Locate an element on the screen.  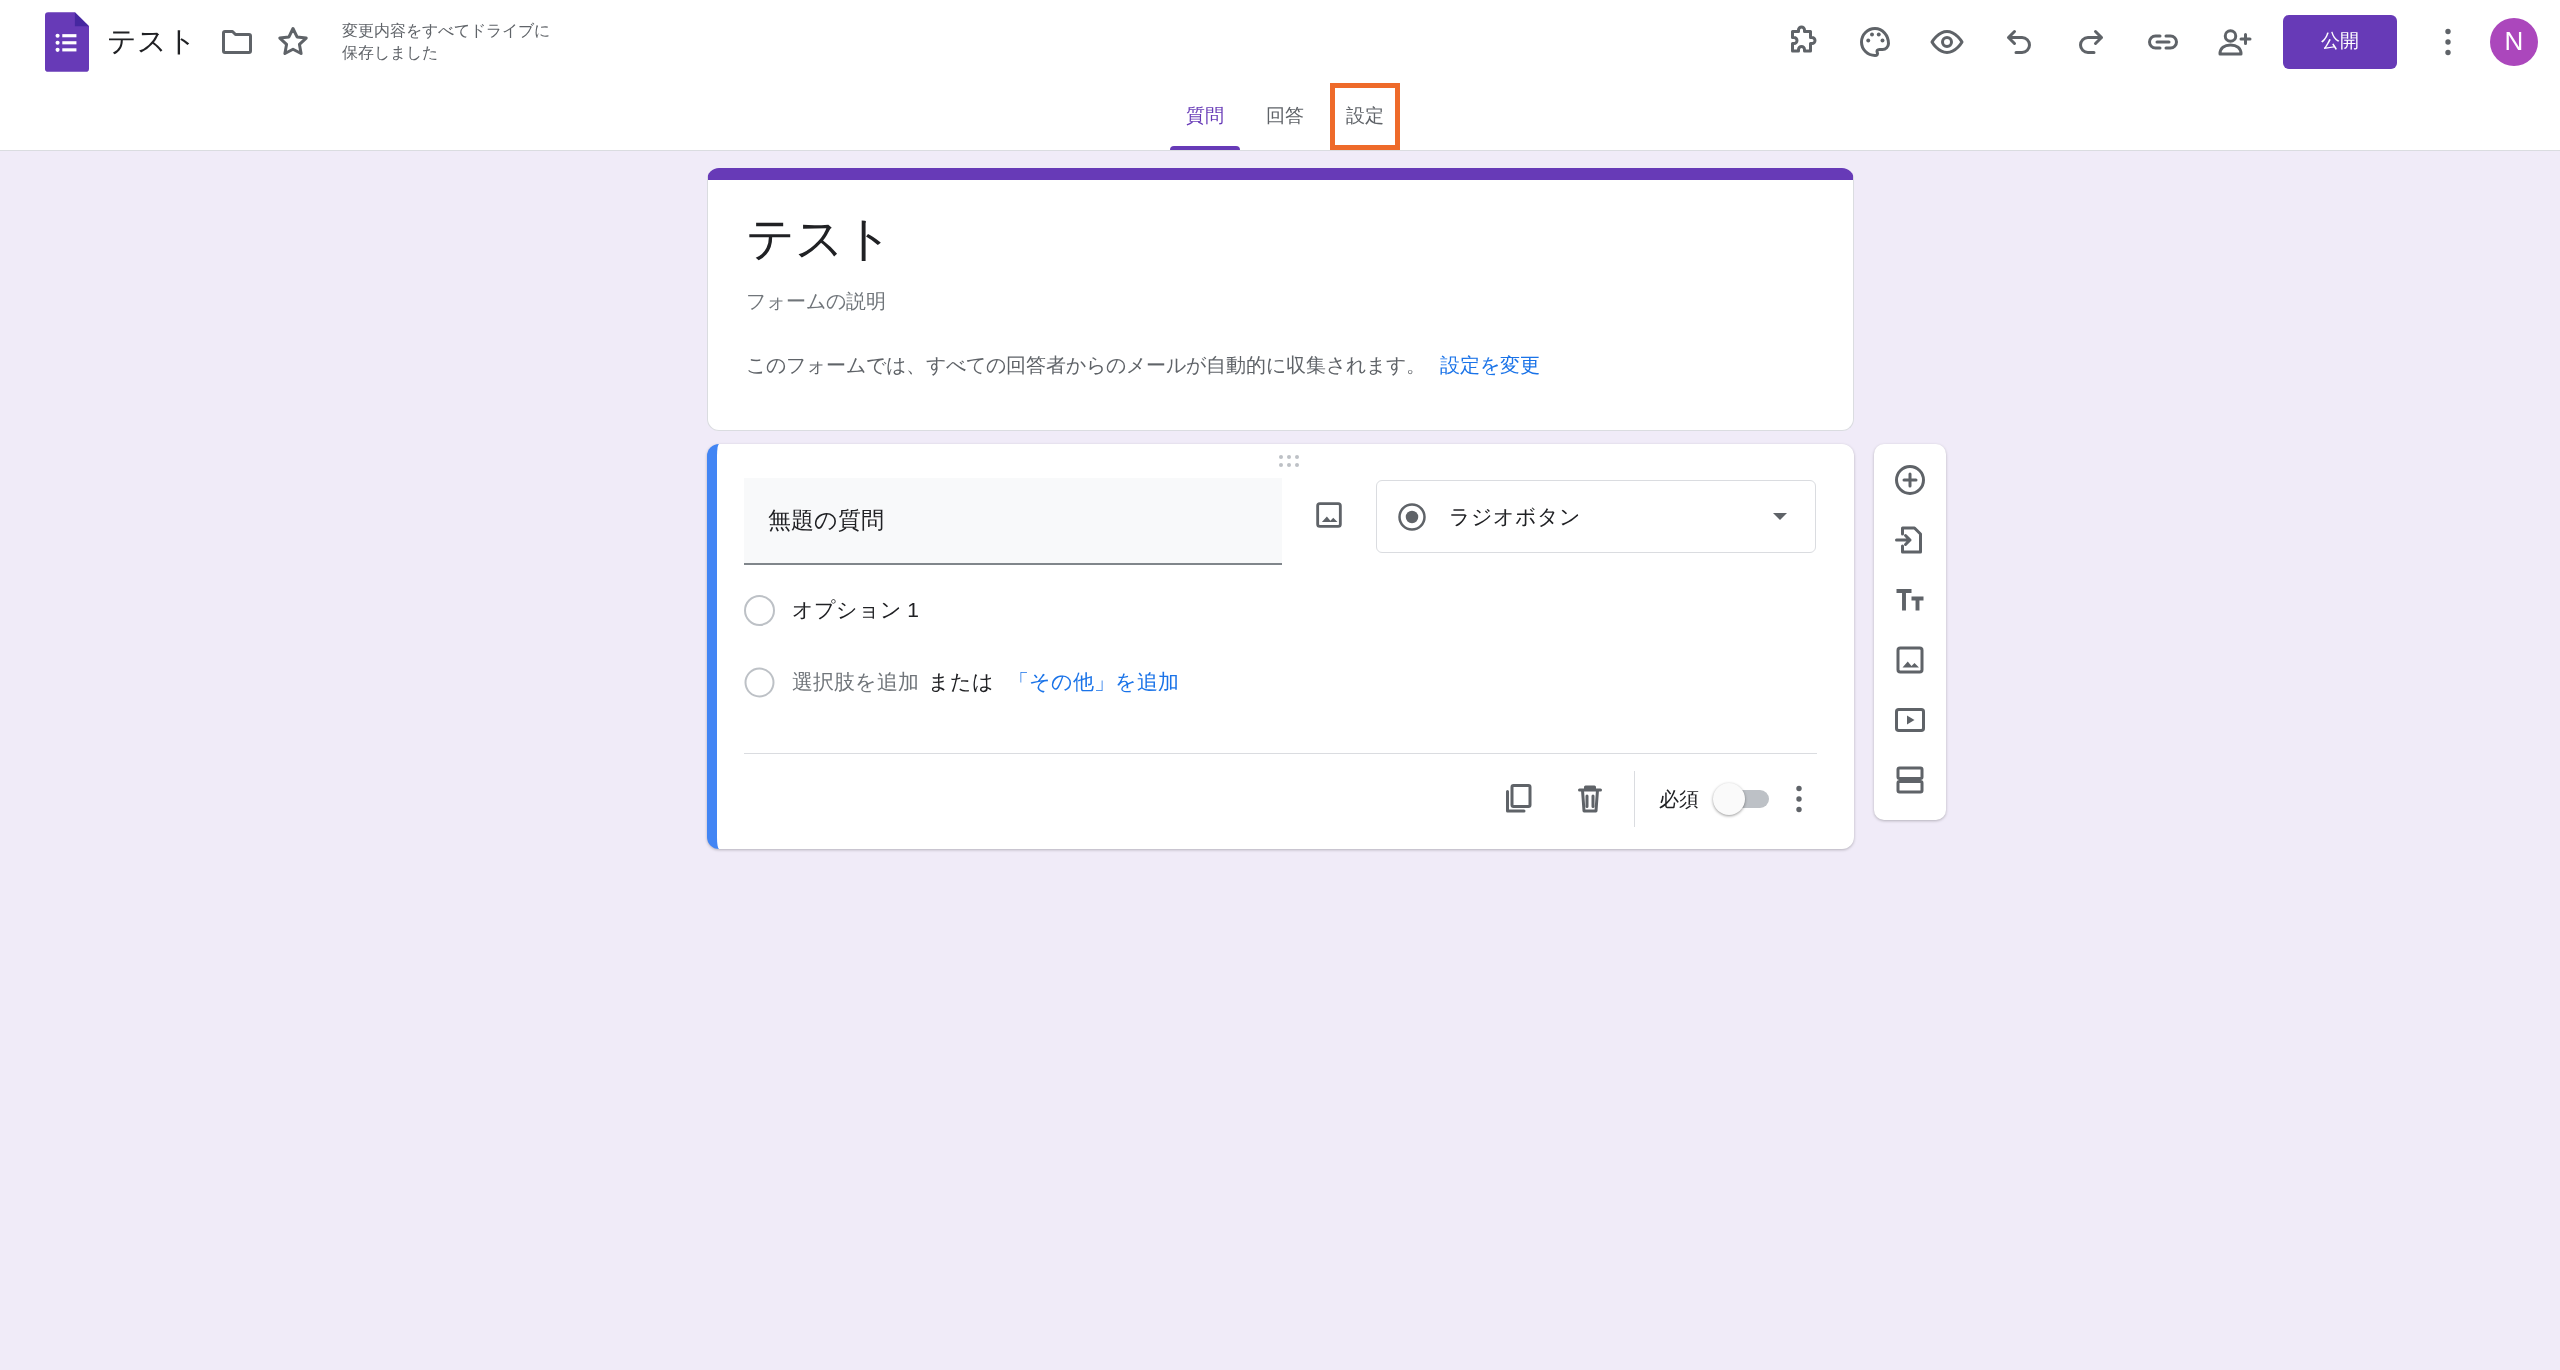
email-collection-notice: このフォームでは、すべての回答者からのメールが自動的に収集されます。 is located at coordinates (1085, 365).